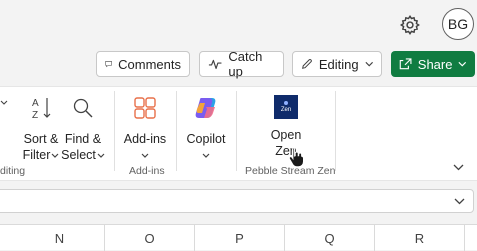  What do you see at coordinates (108, 64) in the screenshot?
I see `comment-icon` at bounding box center [108, 64].